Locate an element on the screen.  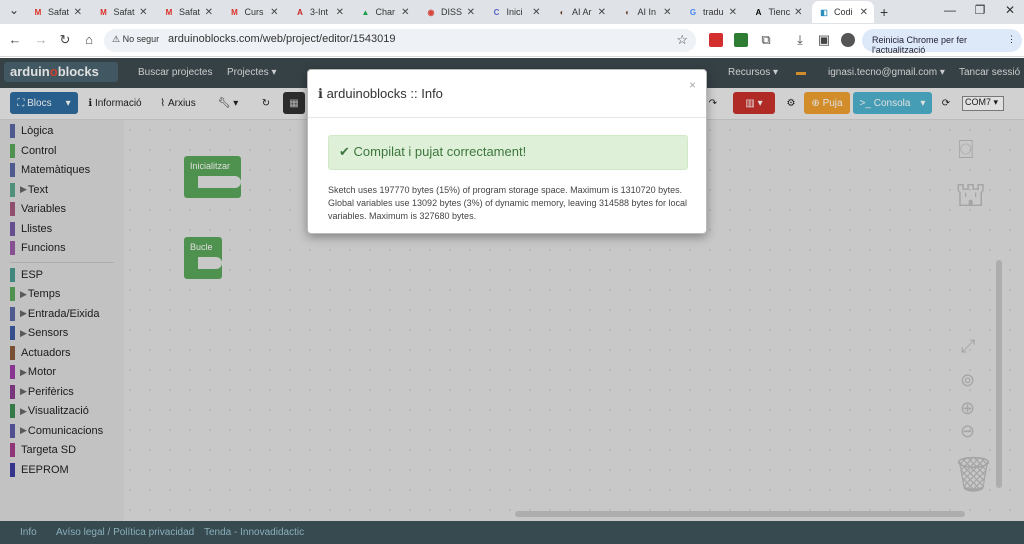
bookmark-star-icon: ☆ is located at coordinates (682, 40).